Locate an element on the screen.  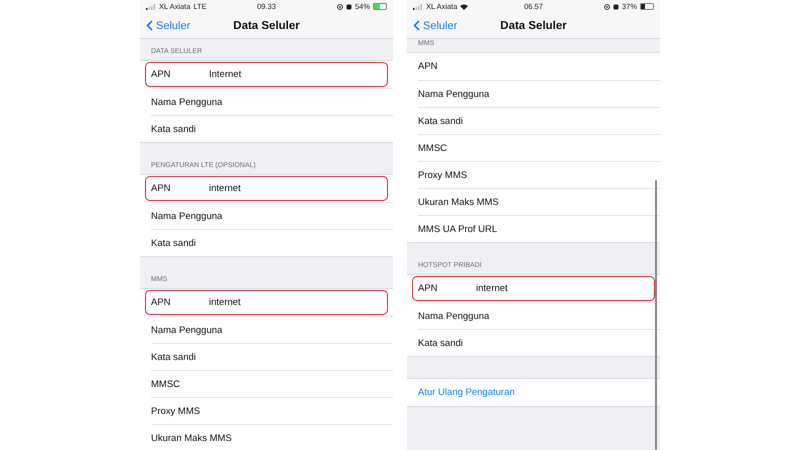
scrollbar is located at coordinates (656, 315).